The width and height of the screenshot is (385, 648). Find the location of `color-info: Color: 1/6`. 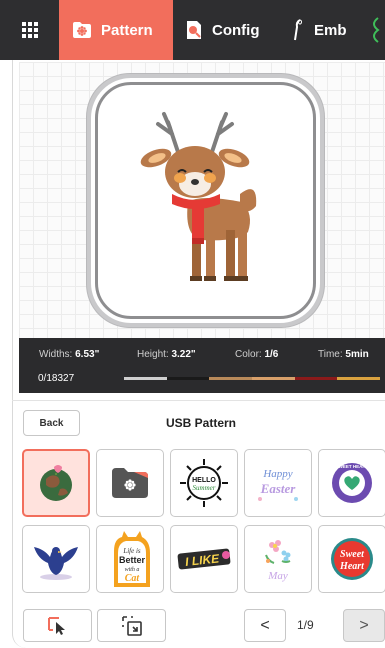

color-info: Color: 1/6 is located at coordinates (256, 354).